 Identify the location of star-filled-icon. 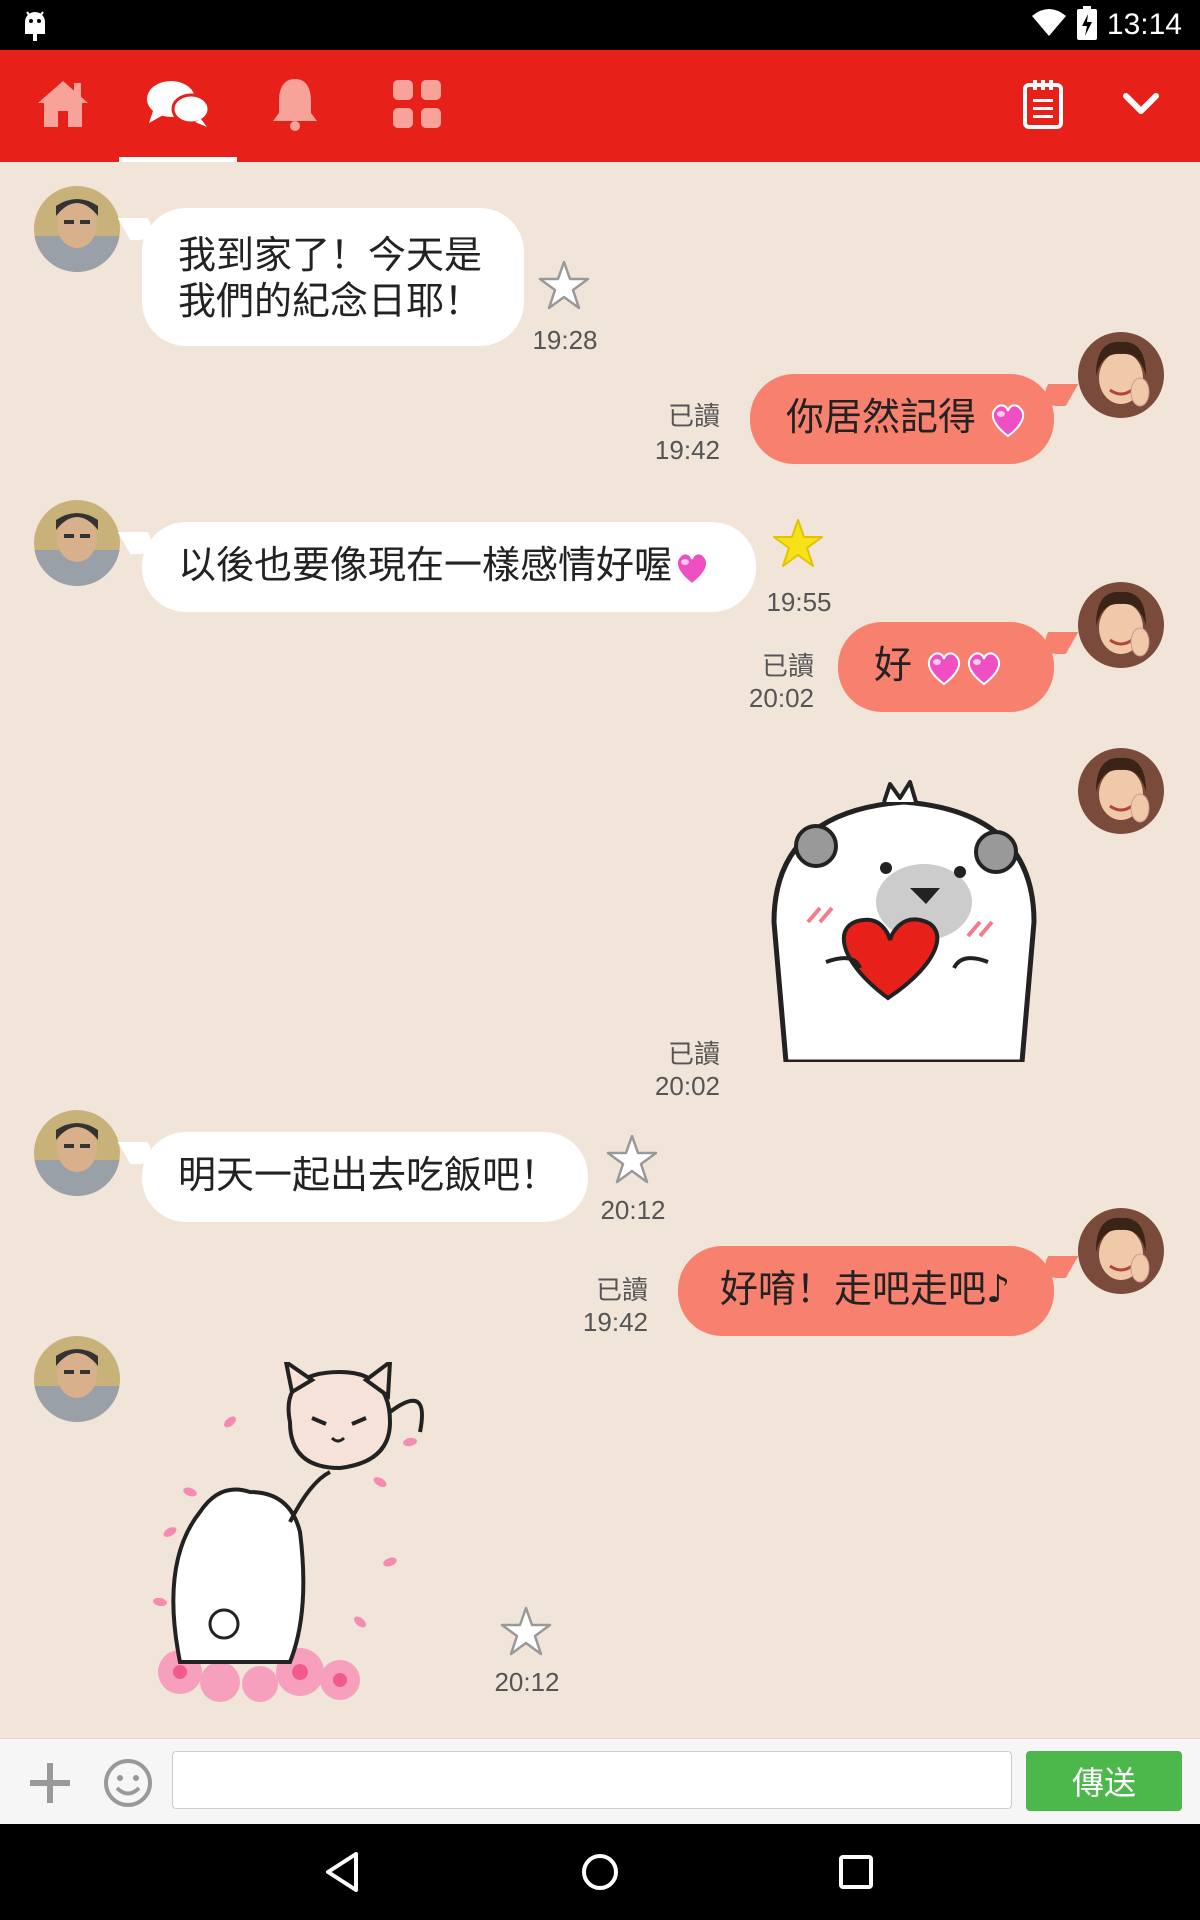
(798, 544).